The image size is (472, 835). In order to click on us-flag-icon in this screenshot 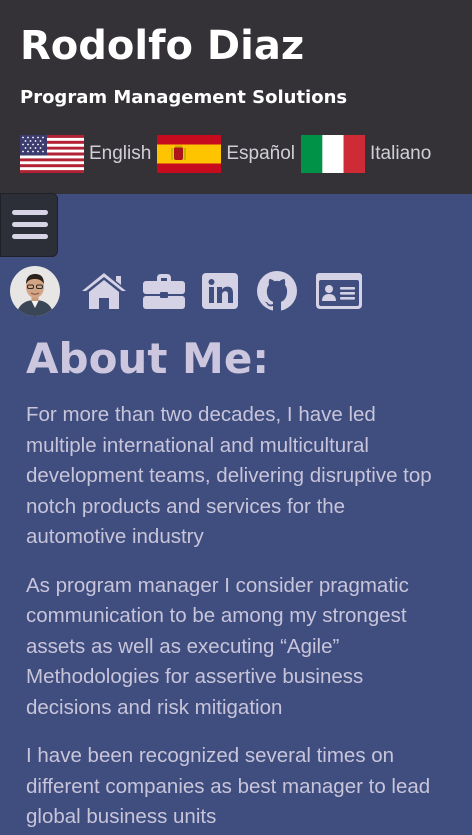, I will do `click(52, 154)`.